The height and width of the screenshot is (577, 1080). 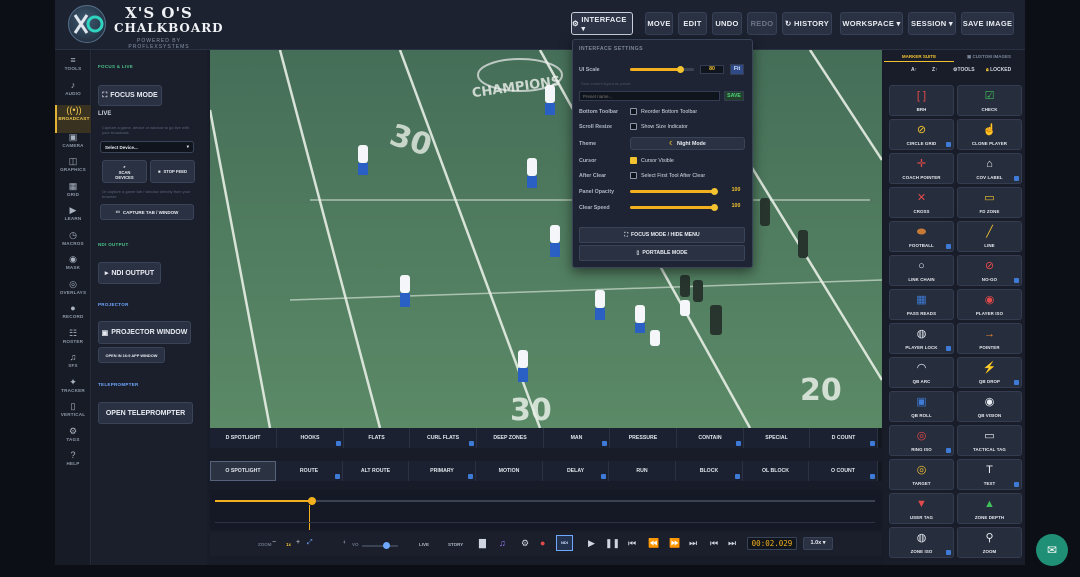 What do you see at coordinates (734, 96) in the screenshot?
I see `save-preset-button: SAVE` at bounding box center [734, 96].